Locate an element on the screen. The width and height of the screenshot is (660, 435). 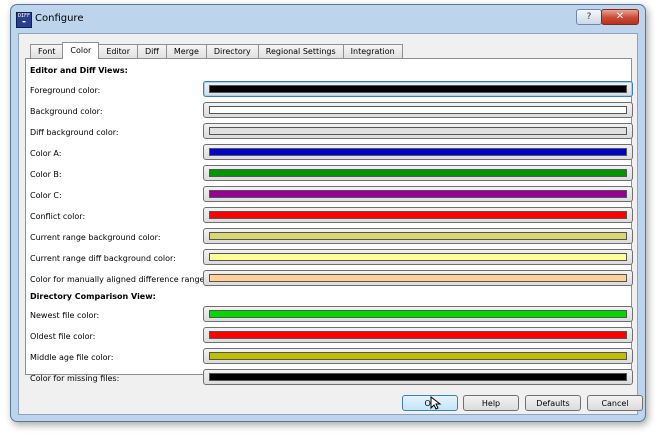
app-icon: DIFF ▬ is located at coordinates (24, 20).